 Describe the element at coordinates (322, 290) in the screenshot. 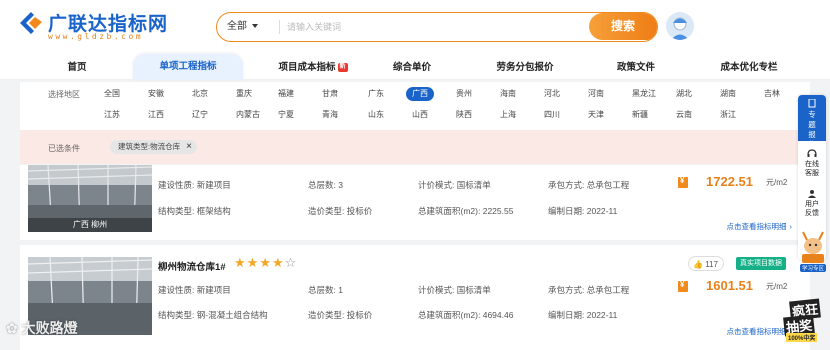

I see `field-label: 总层数:` at that location.